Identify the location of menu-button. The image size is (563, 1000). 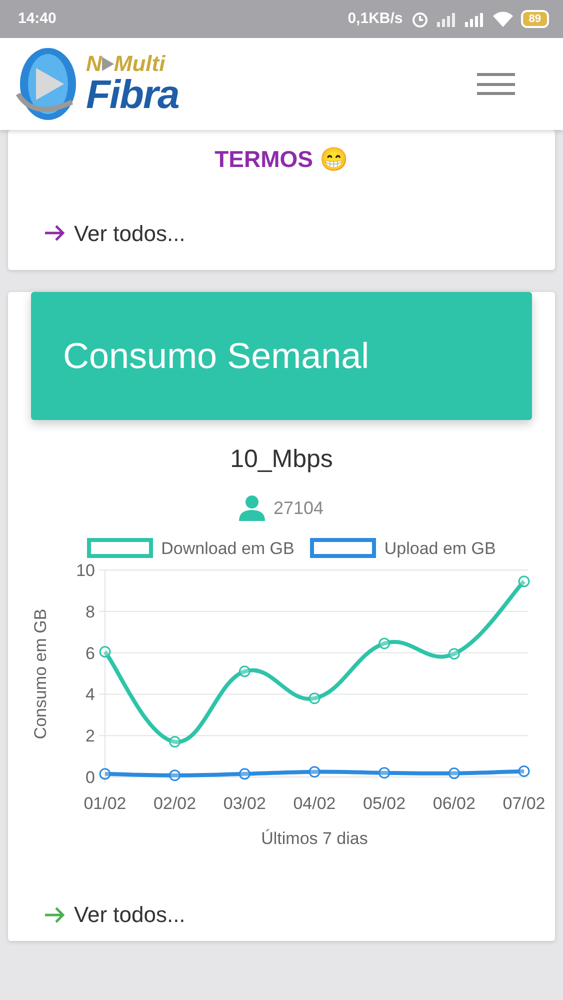
(496, 84).